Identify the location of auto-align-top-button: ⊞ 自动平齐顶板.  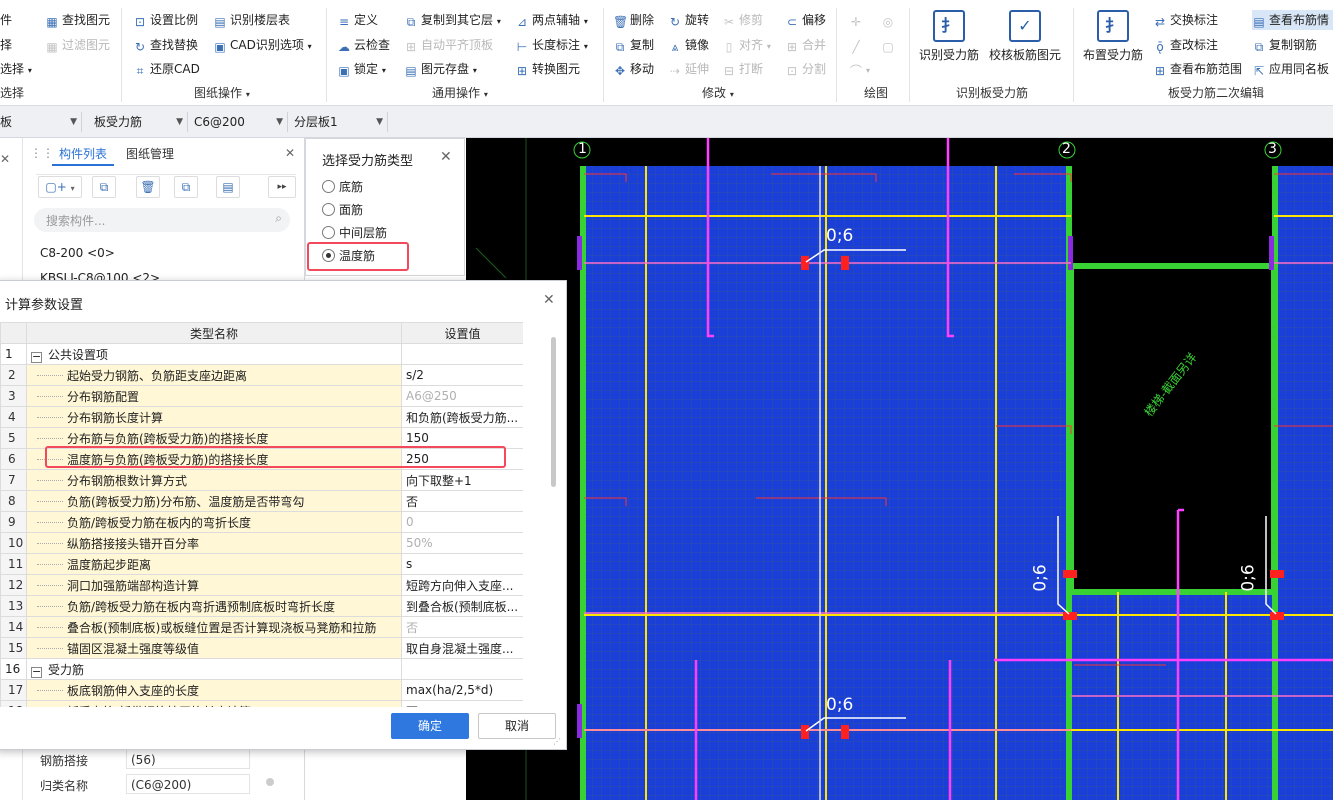
(448, 45).